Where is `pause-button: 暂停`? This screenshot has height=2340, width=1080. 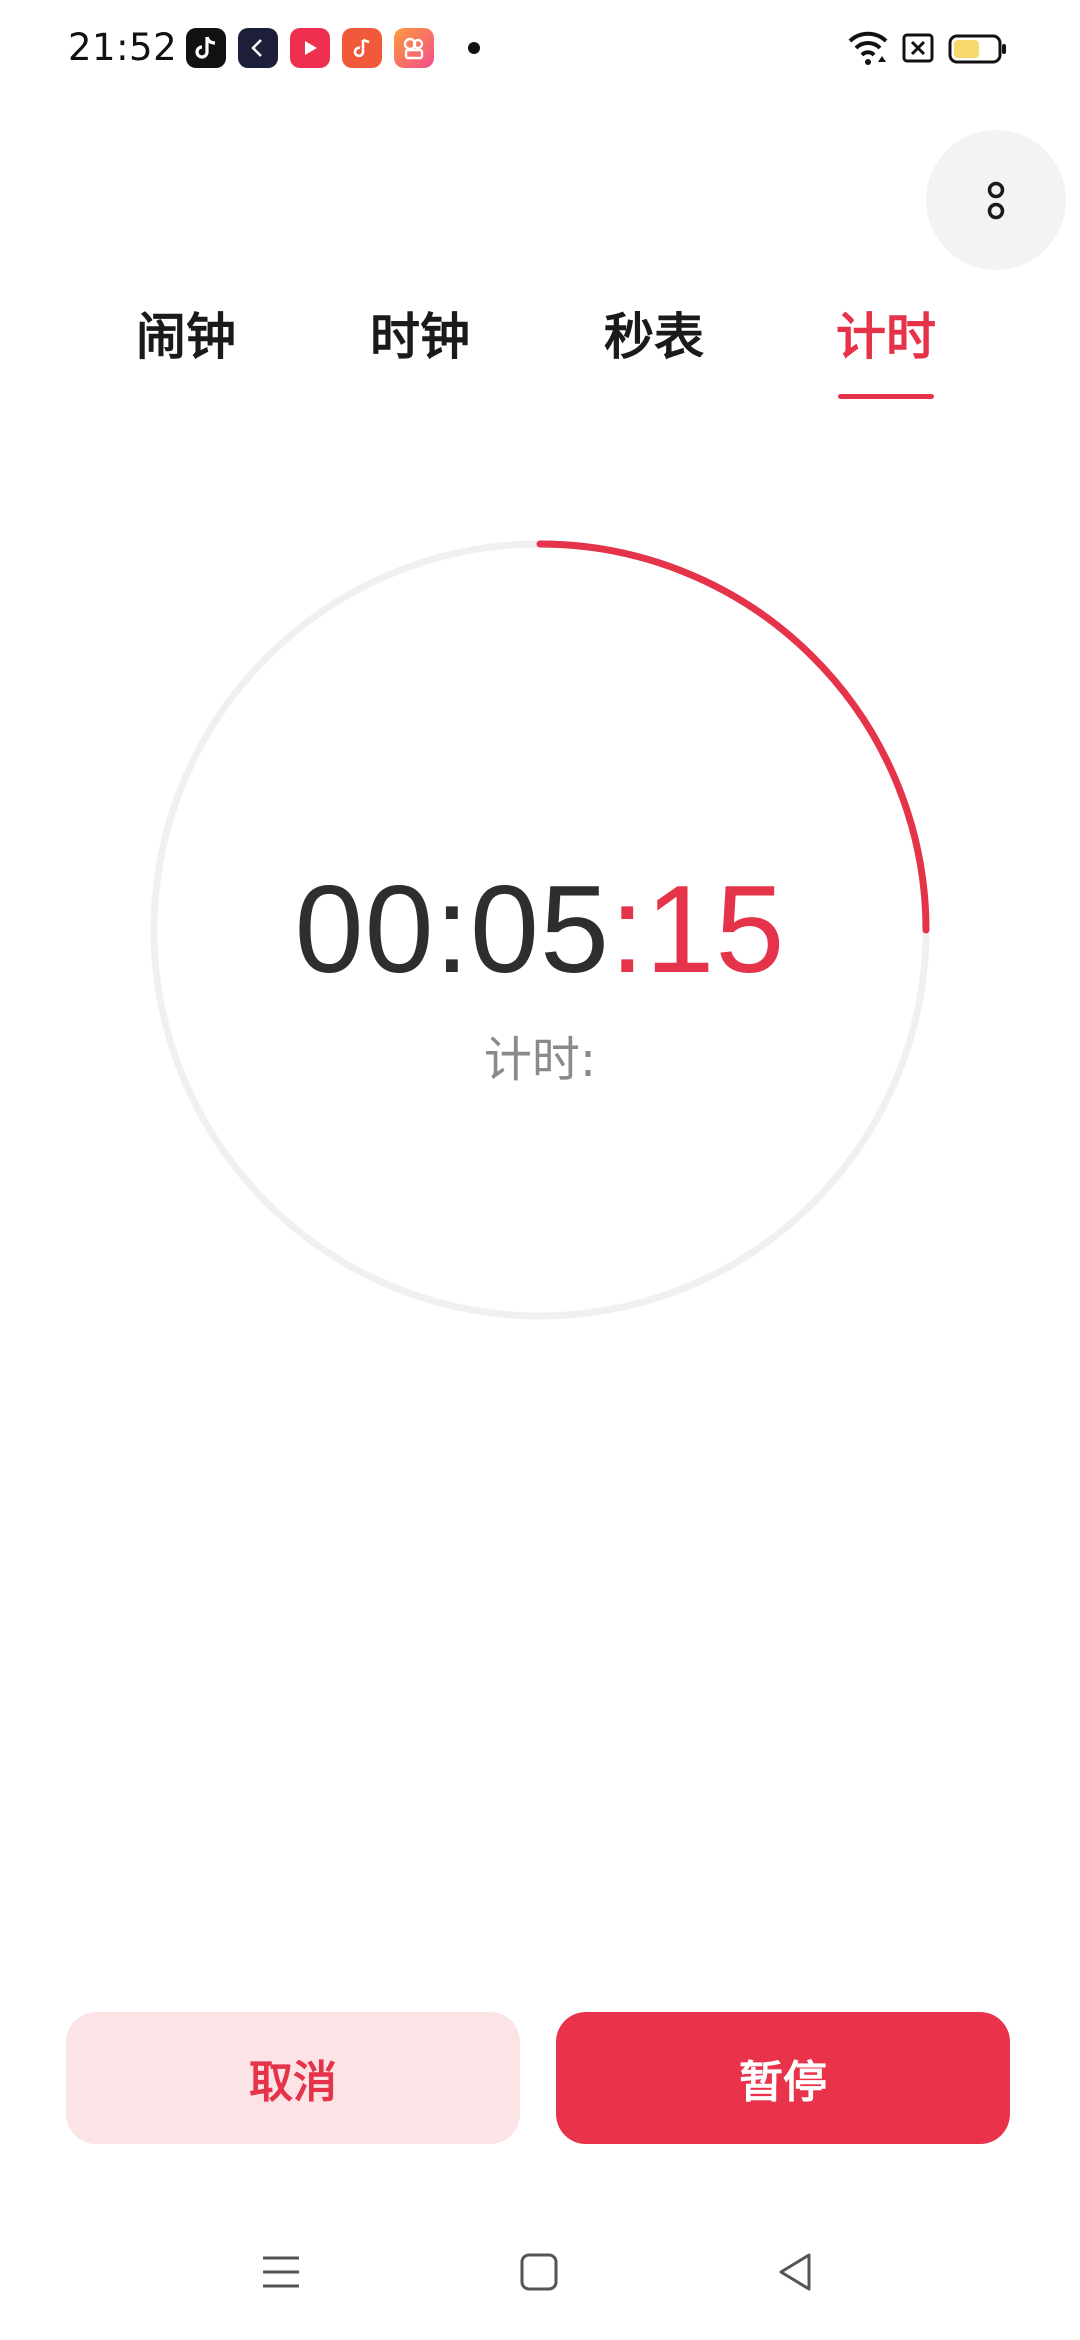 pause-button: 暂停 is located at coordinates (783, 2078).